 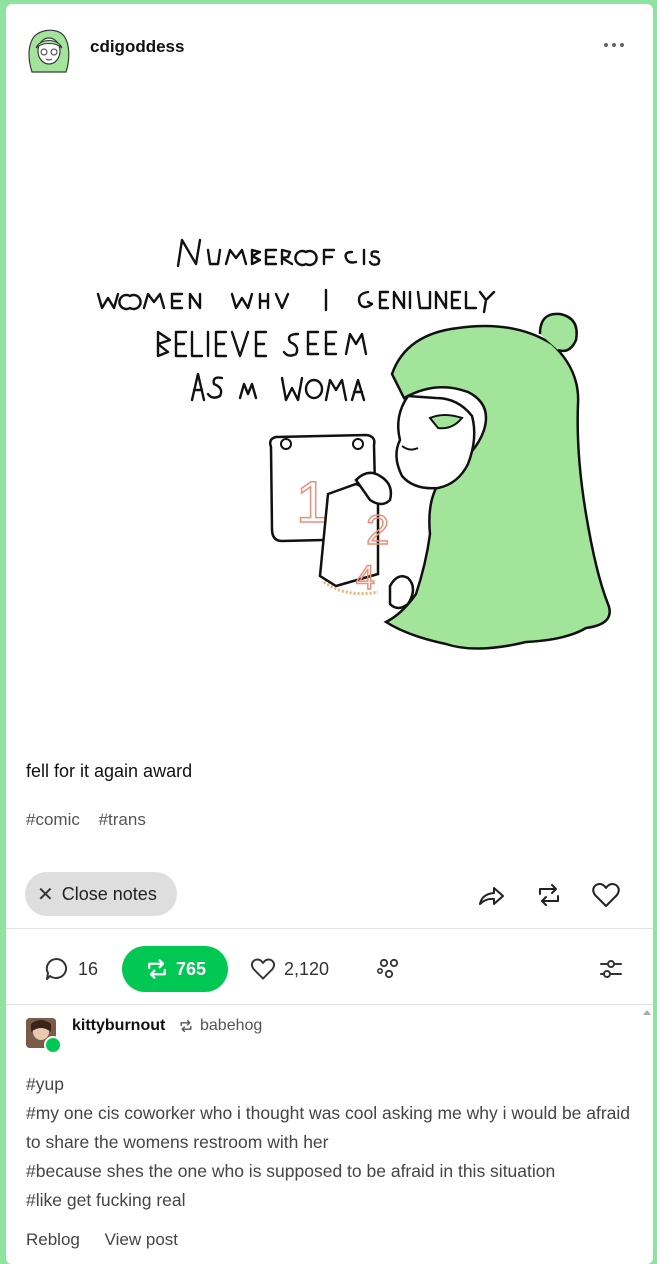 I want to click on author-avatar, so click(x=49, y=51).